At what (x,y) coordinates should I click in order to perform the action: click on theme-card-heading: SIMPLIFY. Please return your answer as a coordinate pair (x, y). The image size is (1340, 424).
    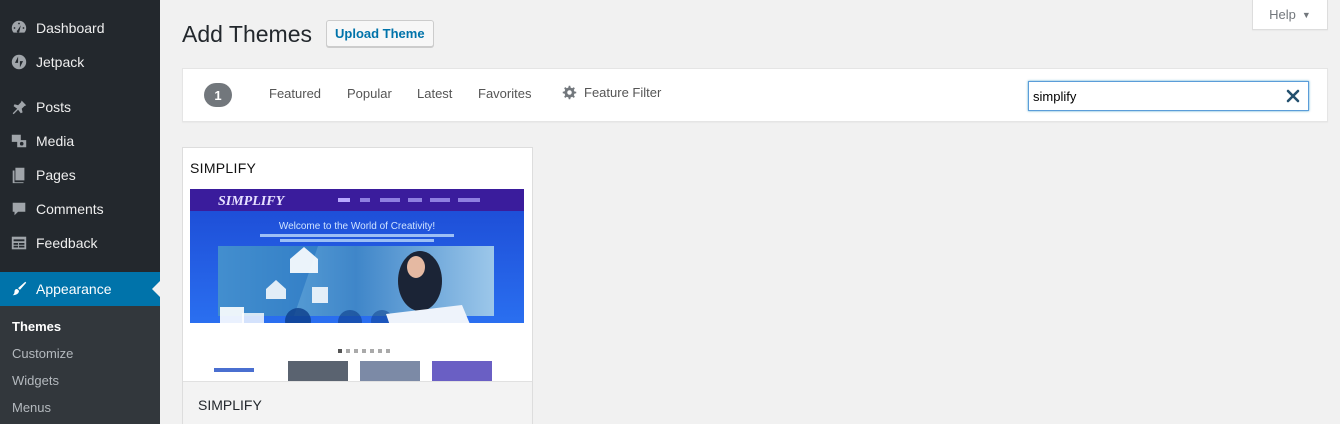
    Looking at the image, I should click on (223, 168).